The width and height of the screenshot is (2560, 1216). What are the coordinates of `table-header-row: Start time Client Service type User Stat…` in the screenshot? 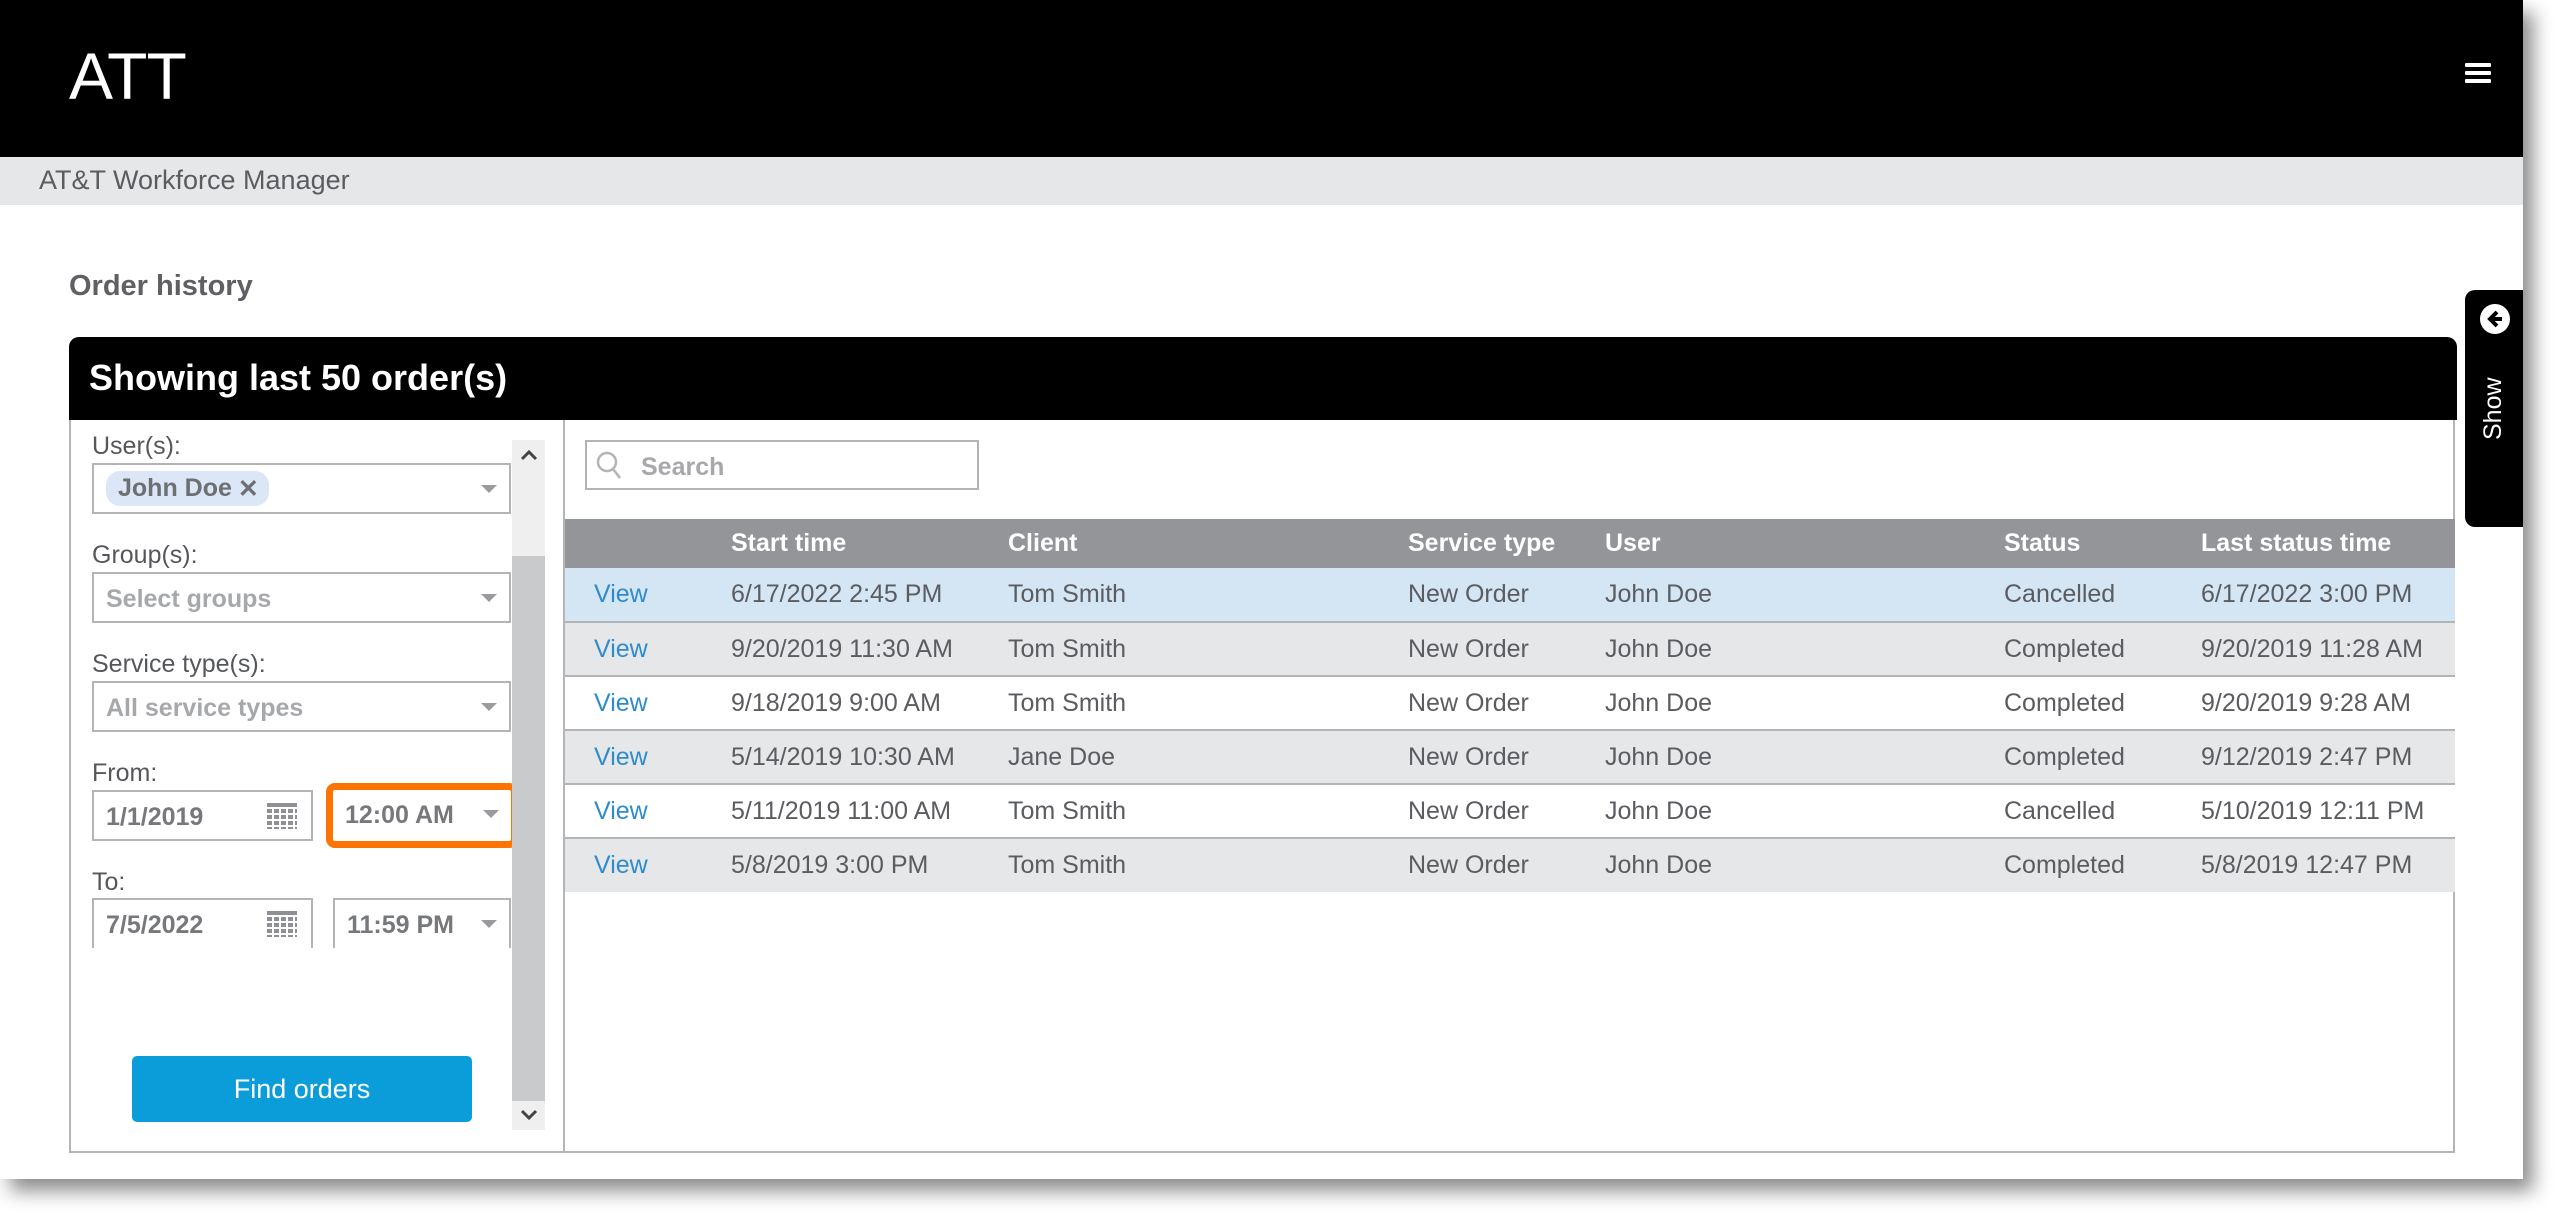 It's located at (1510, 543).